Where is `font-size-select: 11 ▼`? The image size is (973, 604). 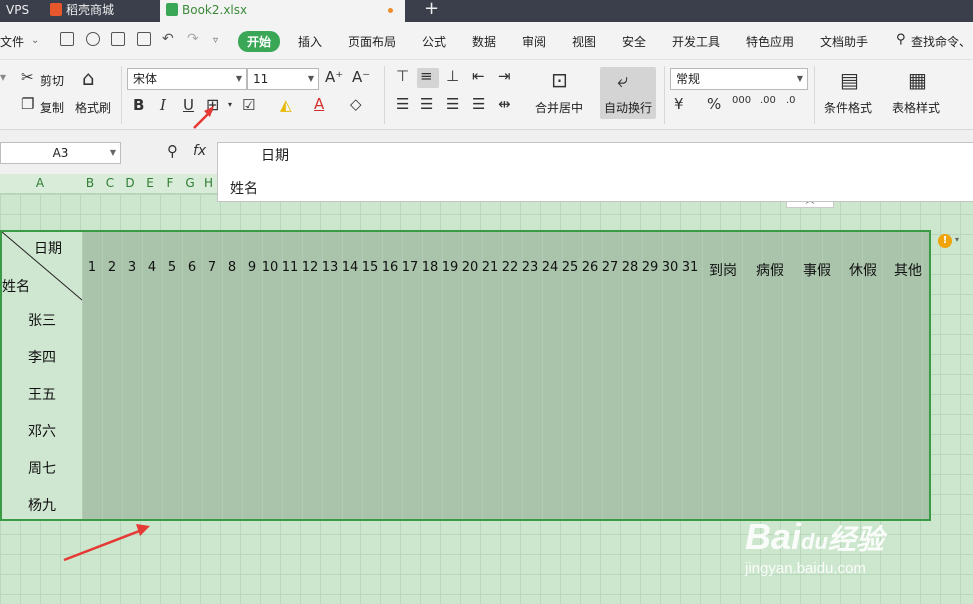 font-size-select: 11 ▼ is located at coordinates (283, 79).